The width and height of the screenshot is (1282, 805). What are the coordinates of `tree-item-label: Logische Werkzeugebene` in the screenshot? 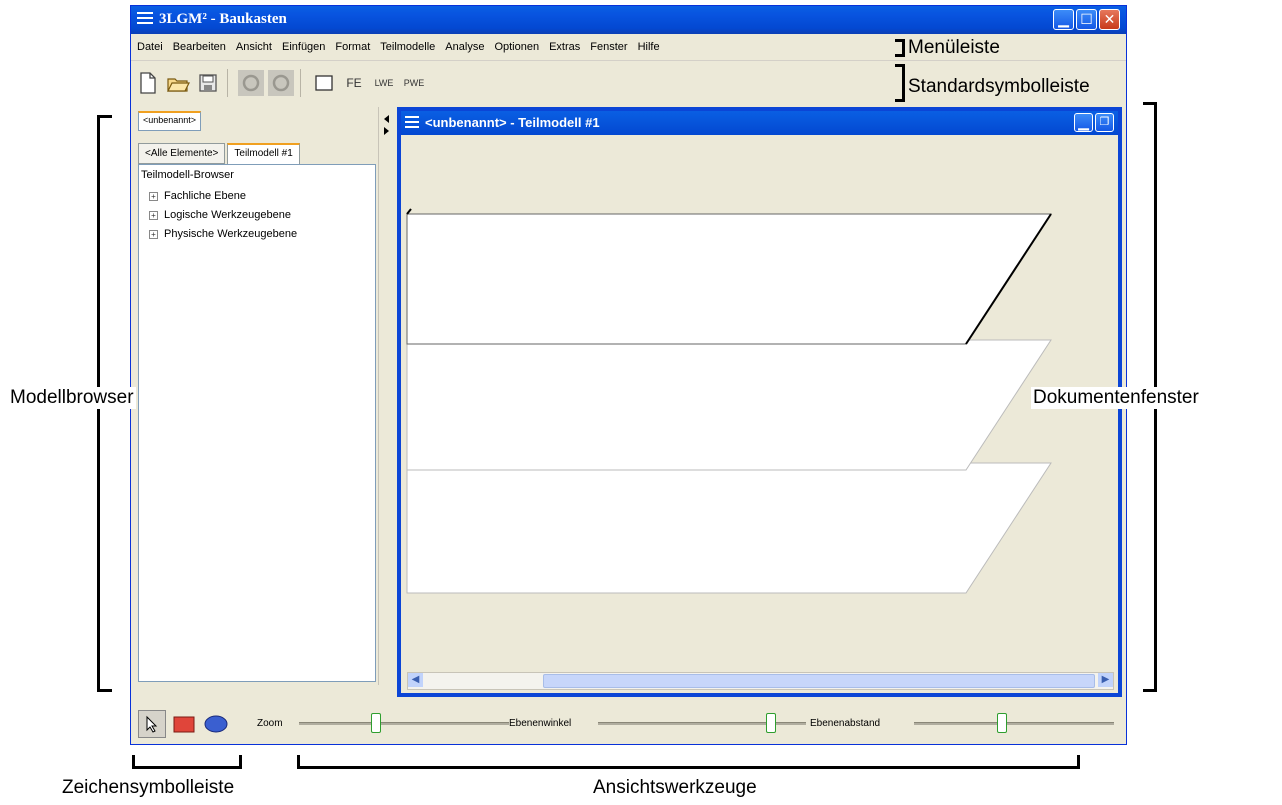 It's located at (227, 215).